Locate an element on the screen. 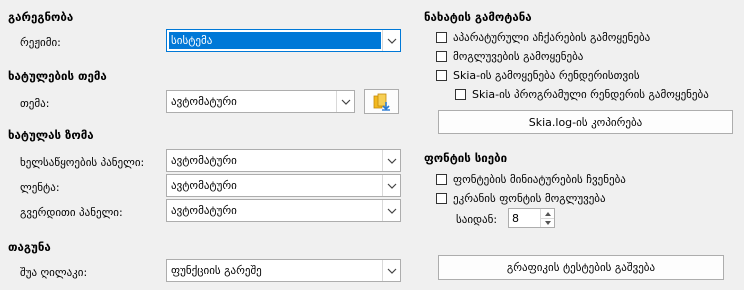  notebookbar-size-select: ავტომატური is located at coordinates (283, 185).